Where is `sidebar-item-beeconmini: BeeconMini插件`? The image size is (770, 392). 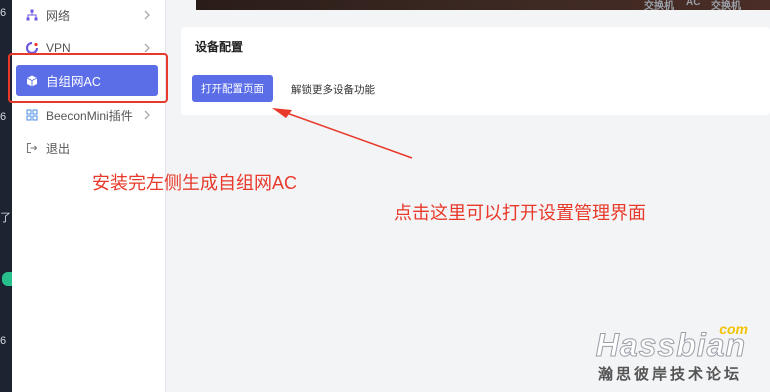
sidebar-item-beeconmini: BeeconMini插件 is located at coordinates (89, 115).